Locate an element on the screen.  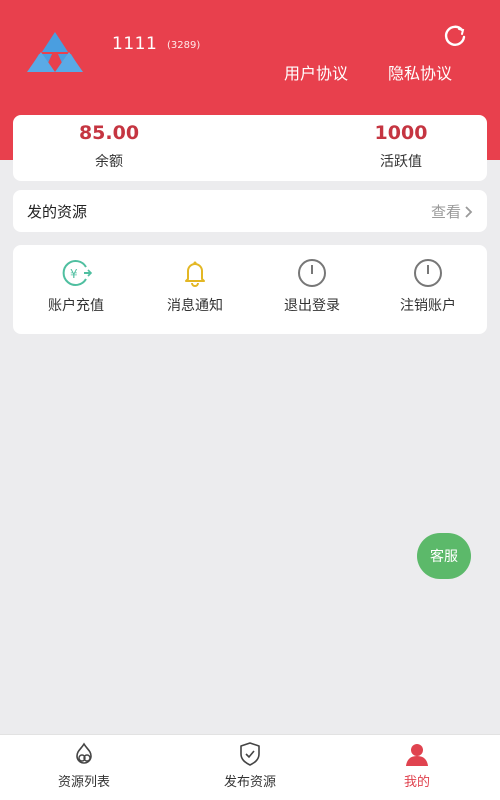
bell-icon is located at coordinates (195, 274).